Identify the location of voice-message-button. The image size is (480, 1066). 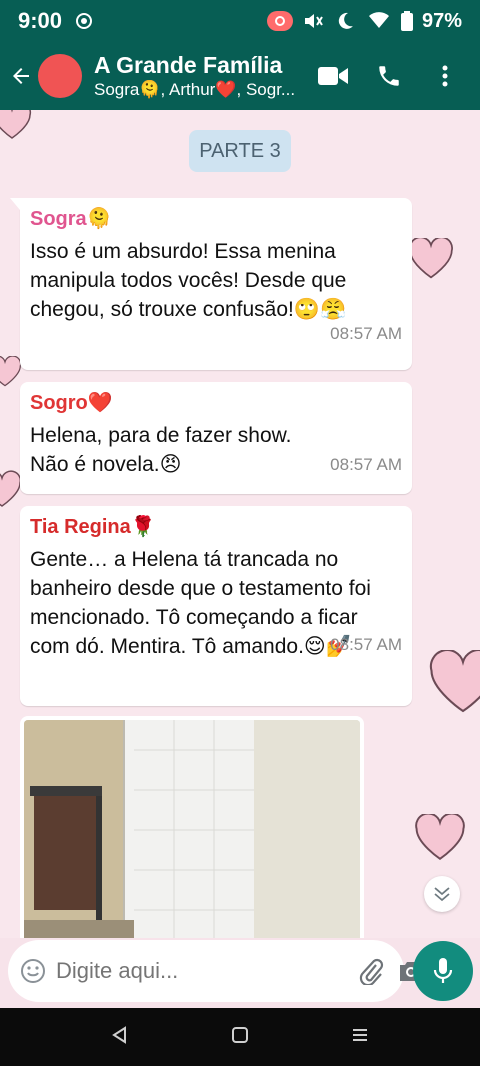
(443, 971).